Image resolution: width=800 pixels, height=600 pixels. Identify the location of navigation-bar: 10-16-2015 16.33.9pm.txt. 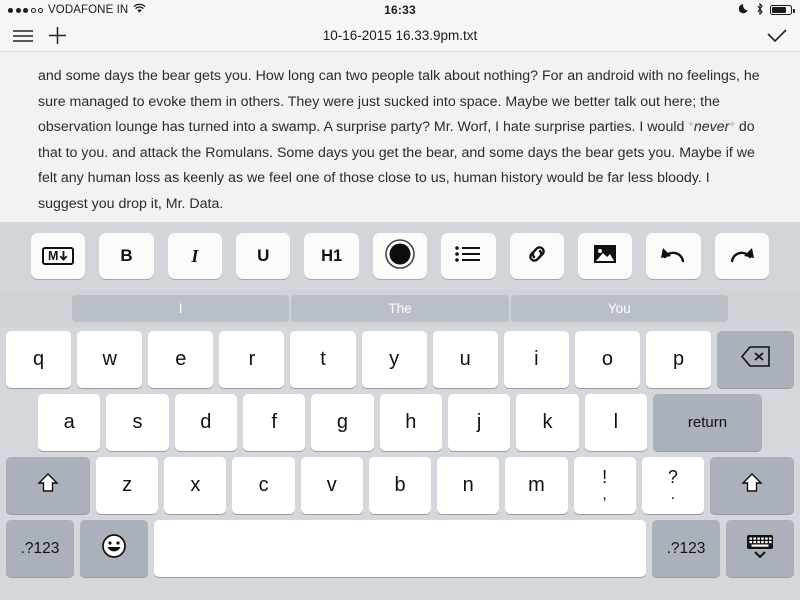
(400, 36).